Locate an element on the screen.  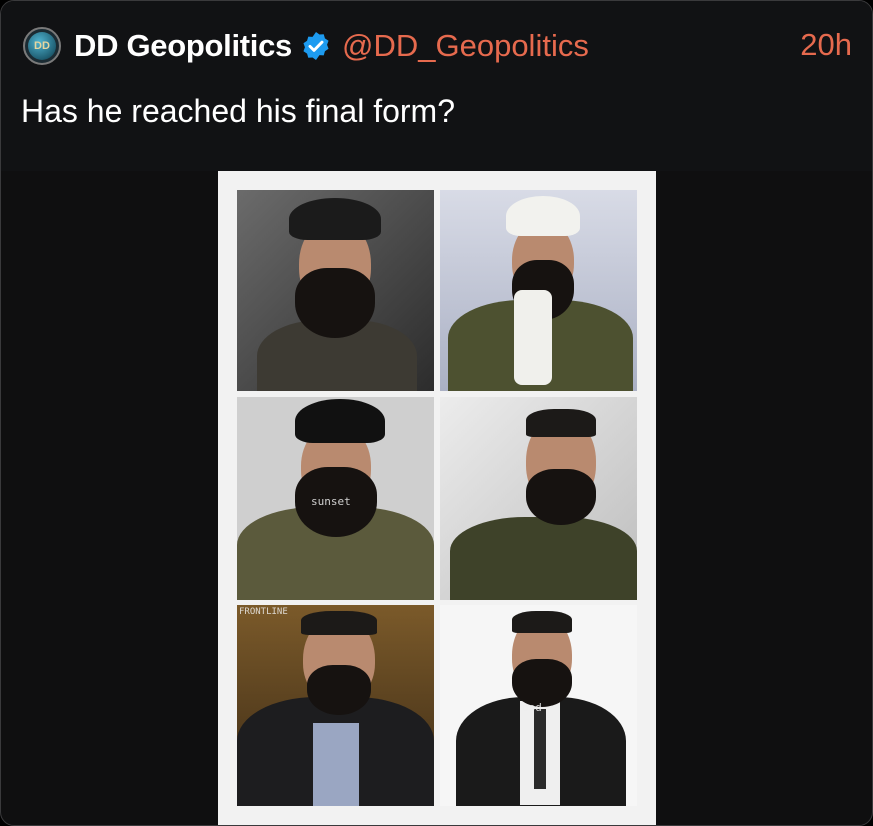
post-time: 20h is located at coordinates (826, 45).